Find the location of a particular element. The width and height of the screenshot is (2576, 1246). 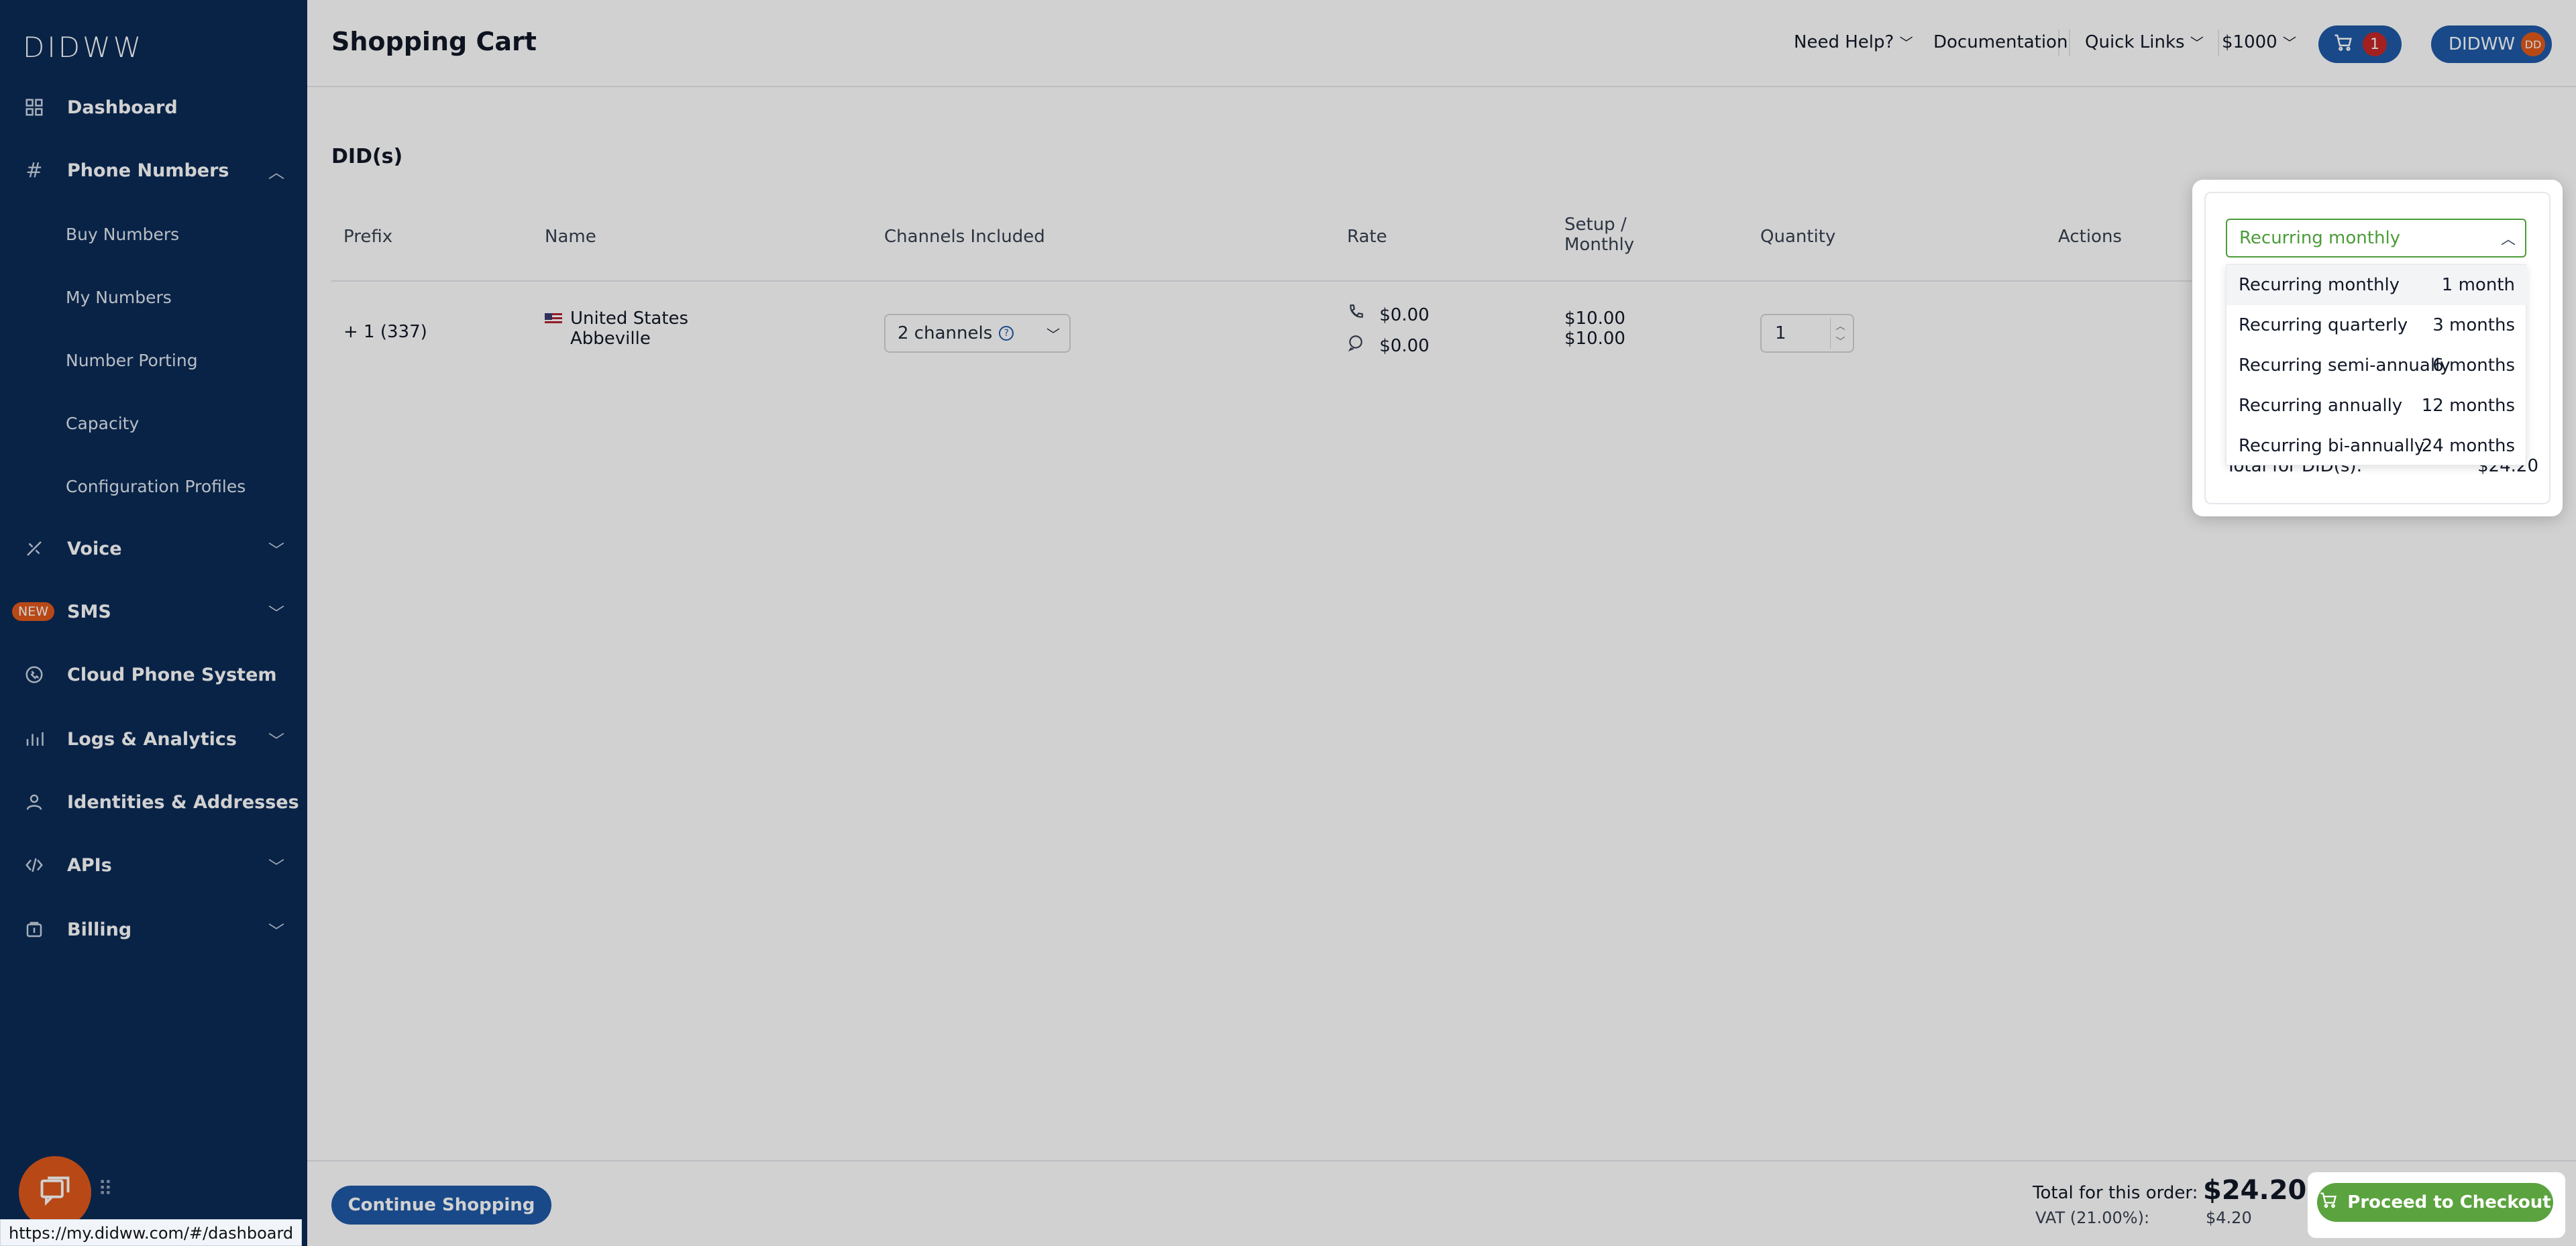

chevron-up-icon: ︿ is located at coordinates (2508, 239).